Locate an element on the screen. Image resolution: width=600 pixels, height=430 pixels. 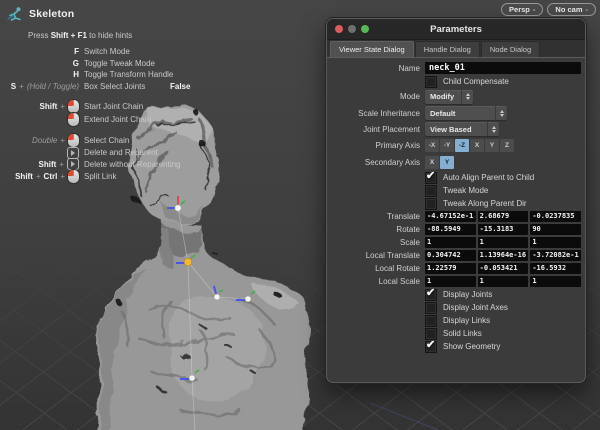
auto-align-checkbox: ✔ is located at coordinates (431, 176).